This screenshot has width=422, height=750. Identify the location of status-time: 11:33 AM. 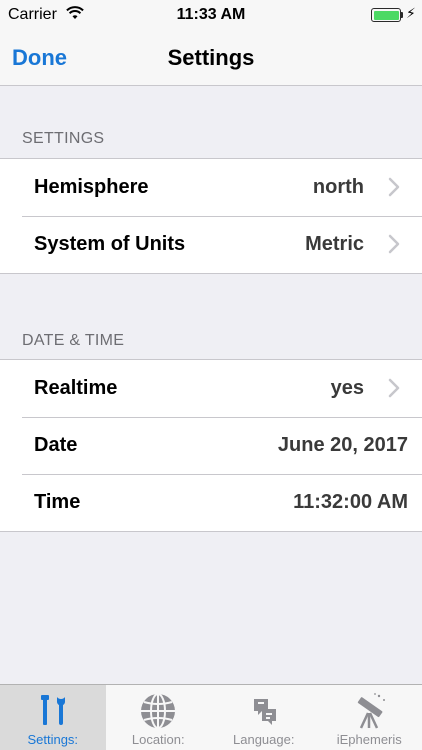
(211, 14).